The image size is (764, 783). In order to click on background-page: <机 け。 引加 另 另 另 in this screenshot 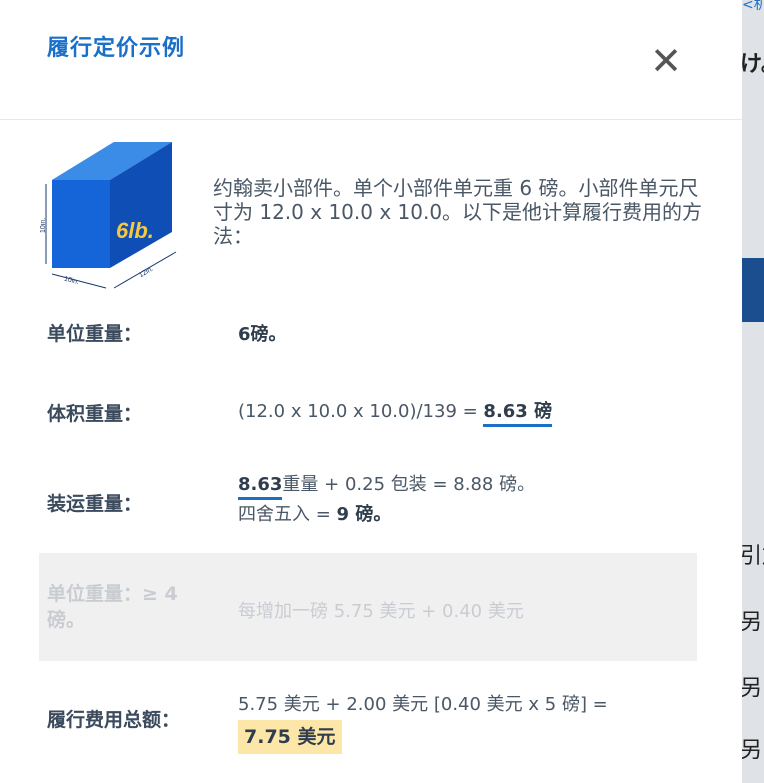, I will do `click(753, 391)`.